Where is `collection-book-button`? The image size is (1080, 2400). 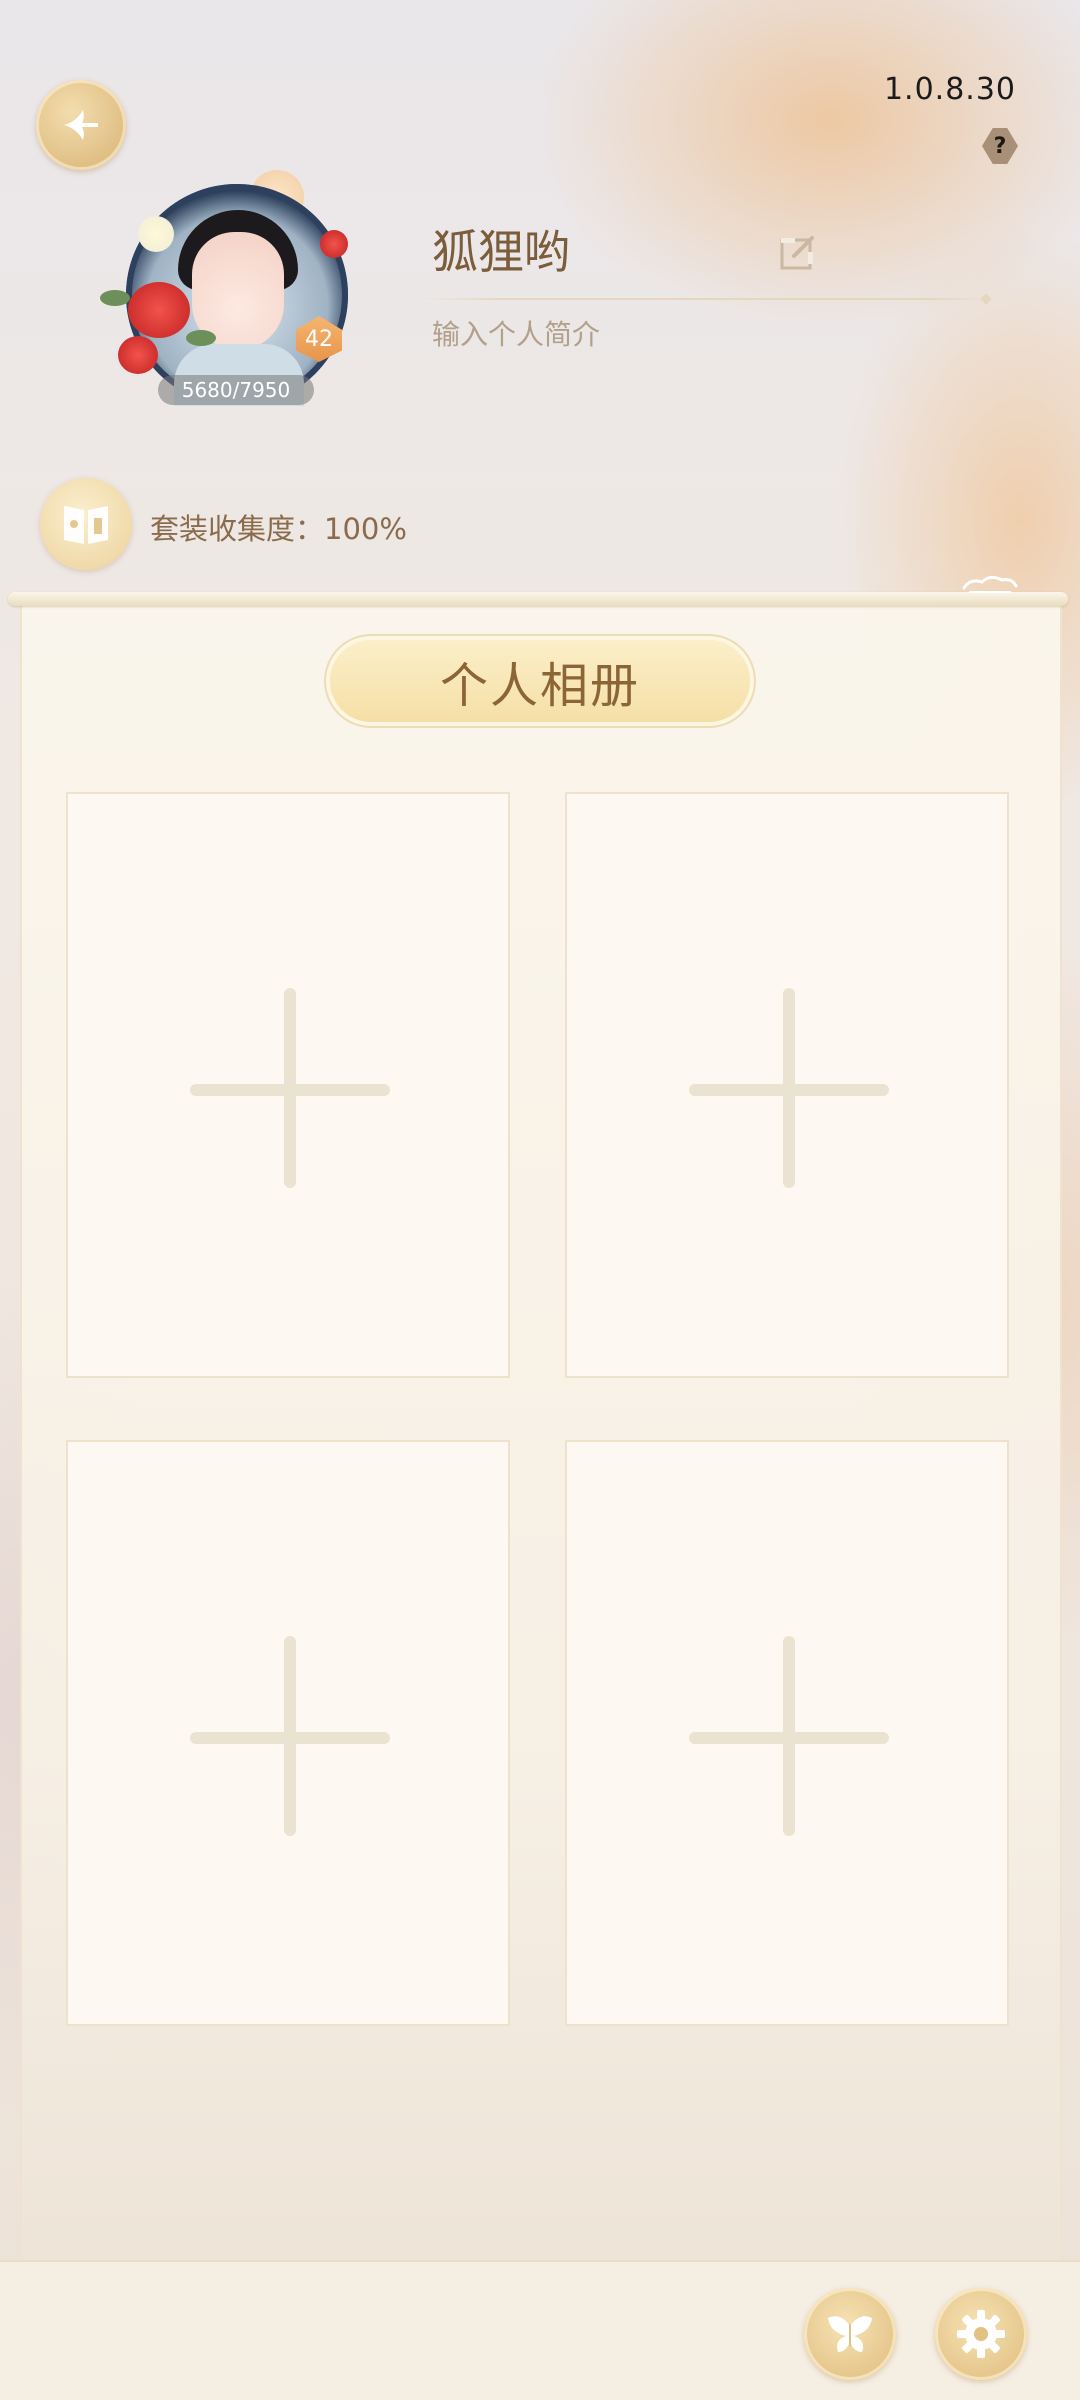 collection-book-button is located at coordinates (86, 524).